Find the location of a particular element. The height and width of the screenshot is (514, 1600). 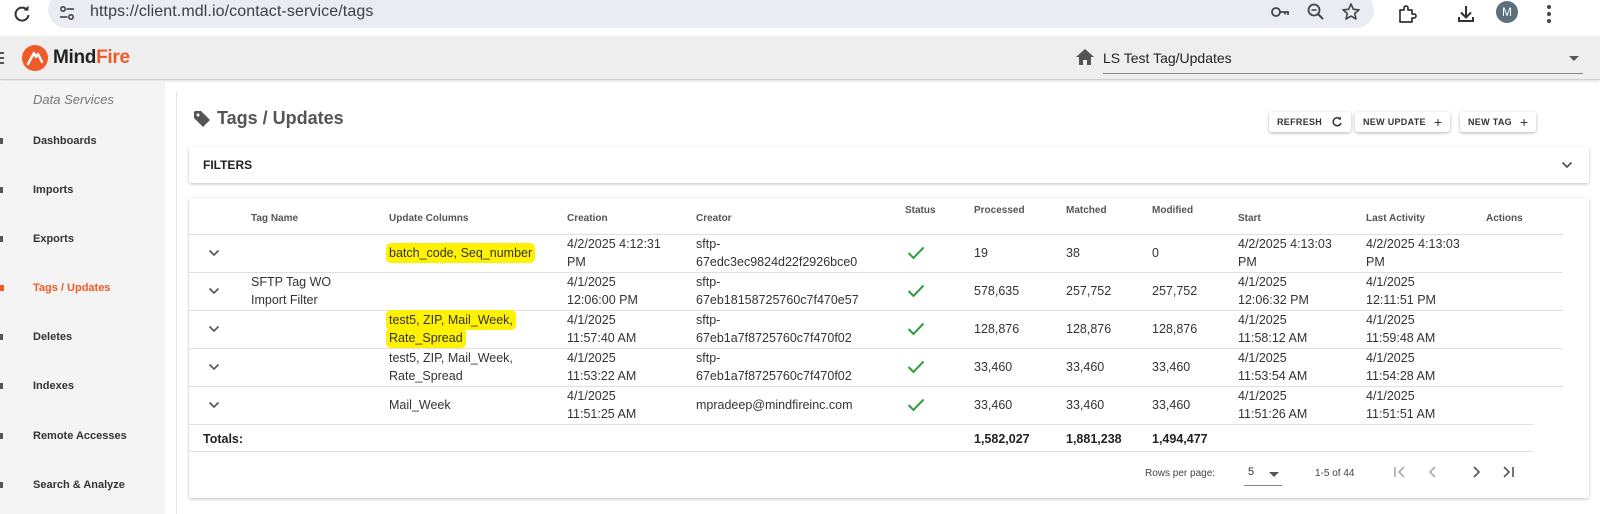

creator-line1: sftp- is located at coordinates (708, 244).